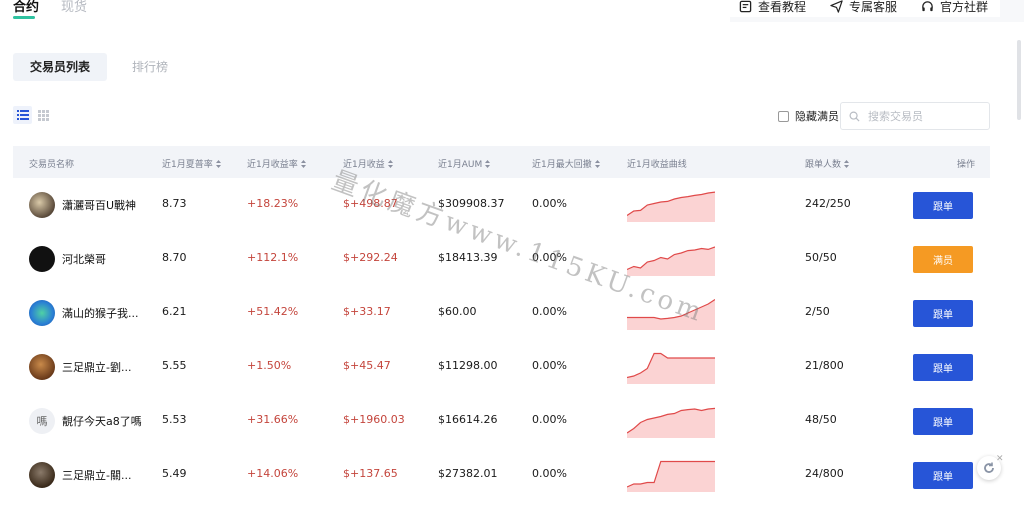 Image resolution: width=1024 pixels, height=506 pixels. I want to click on hide-full-checkbox, so click(783, 116).